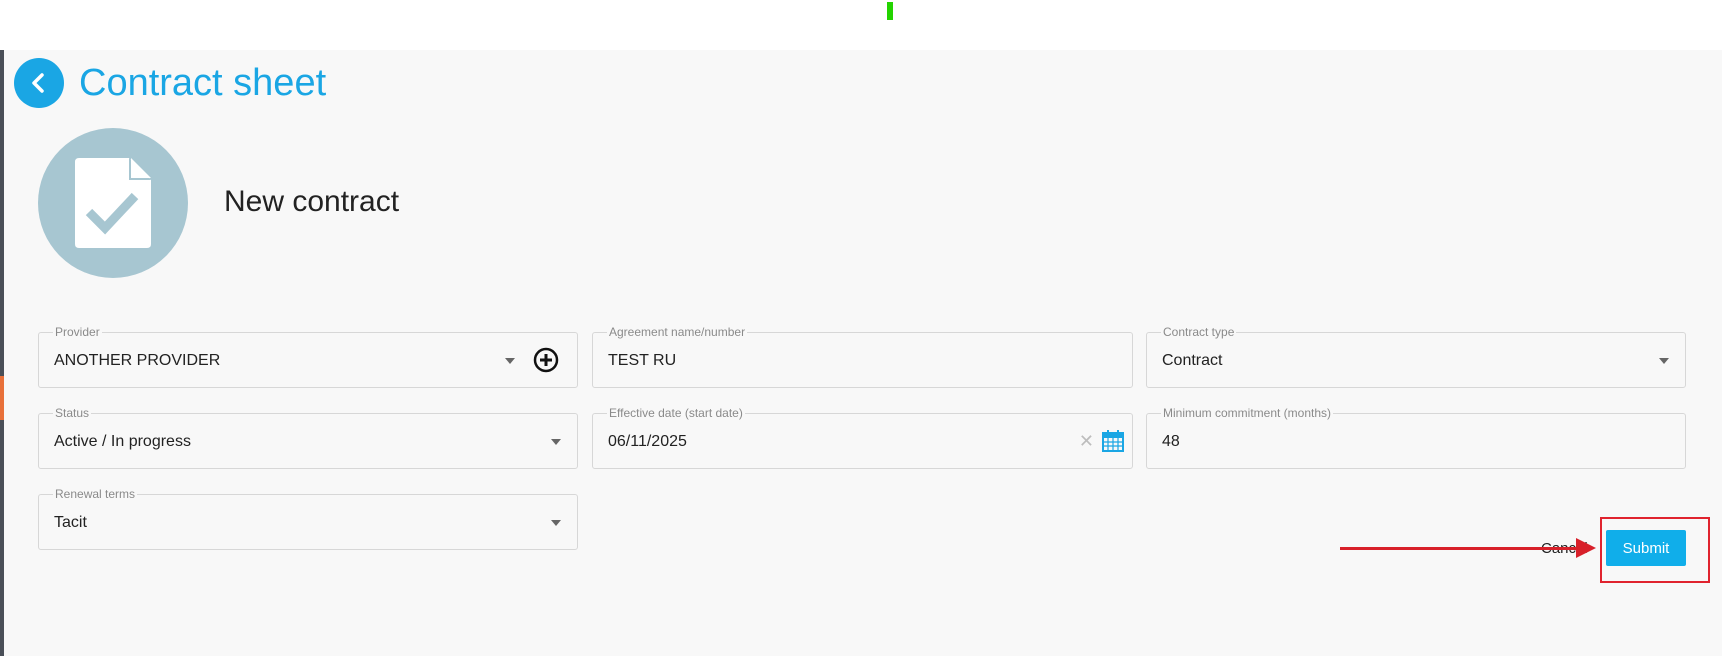 The height and width of the screenshot is (656, 1722). I want to click on contract-name-heading: New contract, so click(312, 201).